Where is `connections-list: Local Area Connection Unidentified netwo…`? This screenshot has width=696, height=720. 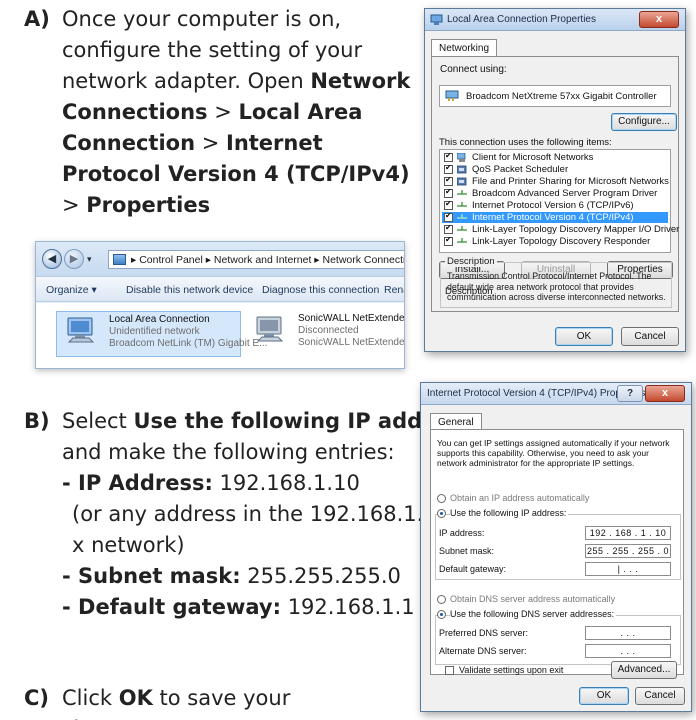
connections-list: Local Area Connection Unidentified netwo… is located at coordinates (220, 335).